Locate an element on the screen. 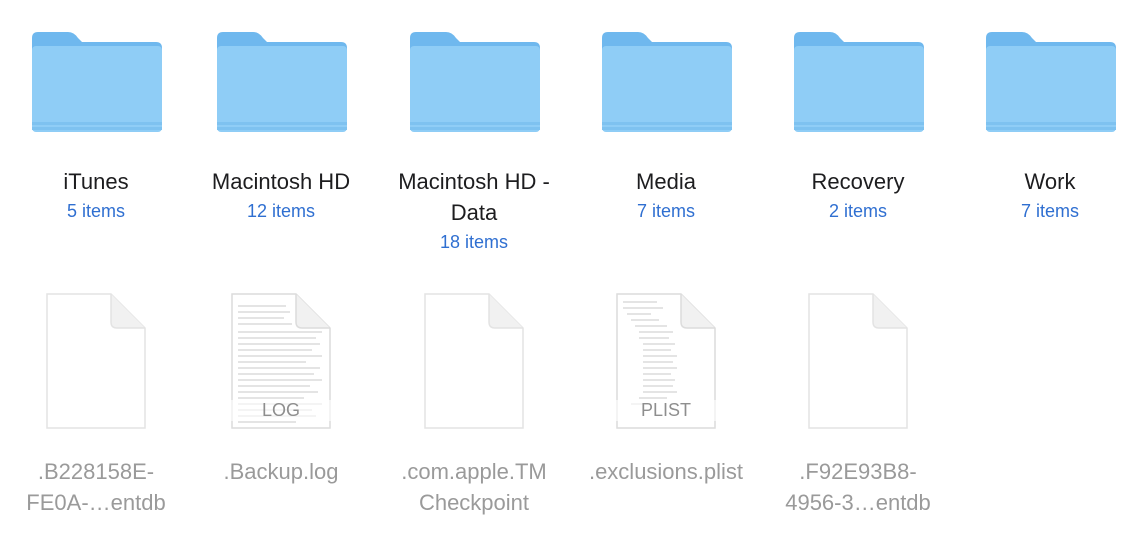 The image size is (1148, 552). file-item: PLIST .exclusions.plist is located at coordinates (666, 389).